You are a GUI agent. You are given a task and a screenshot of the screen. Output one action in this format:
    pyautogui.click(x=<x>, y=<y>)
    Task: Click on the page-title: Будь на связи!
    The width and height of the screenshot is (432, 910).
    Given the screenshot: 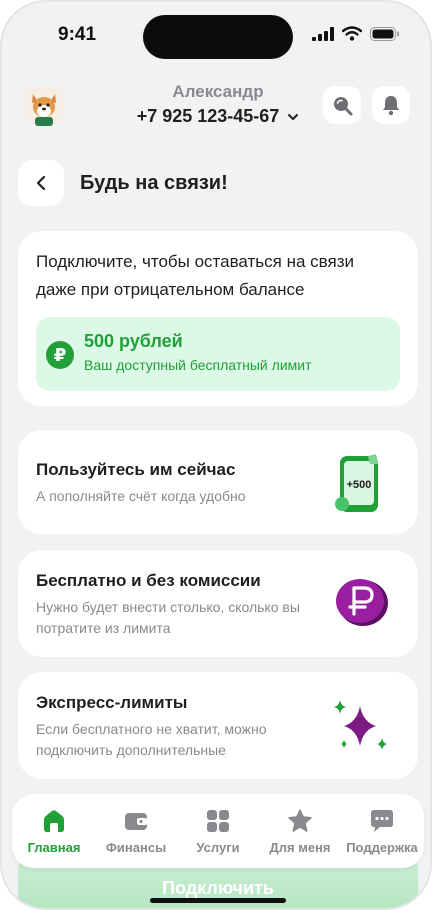 What is the action you would take?
    pyautogui.click(x=154, y=183)
    